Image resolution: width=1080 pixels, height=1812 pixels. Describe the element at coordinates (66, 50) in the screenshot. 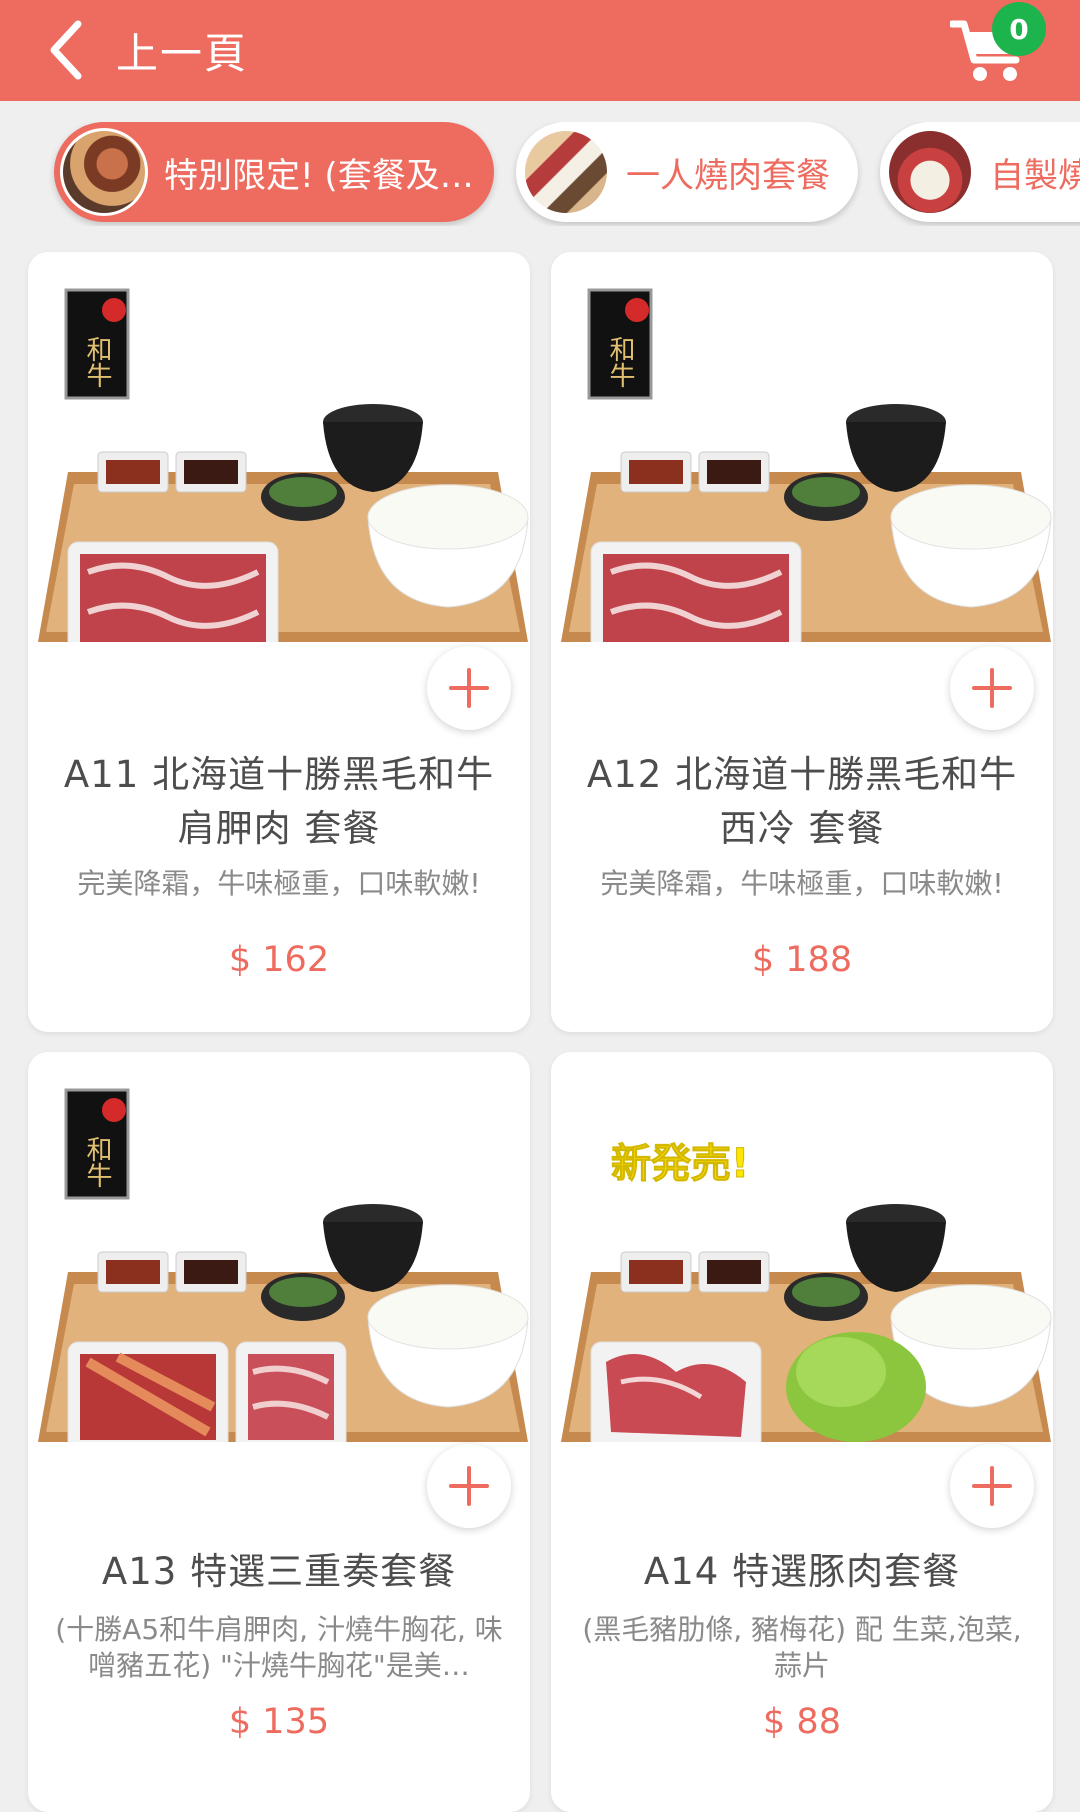

I see `chevron-left-icon` at that location.